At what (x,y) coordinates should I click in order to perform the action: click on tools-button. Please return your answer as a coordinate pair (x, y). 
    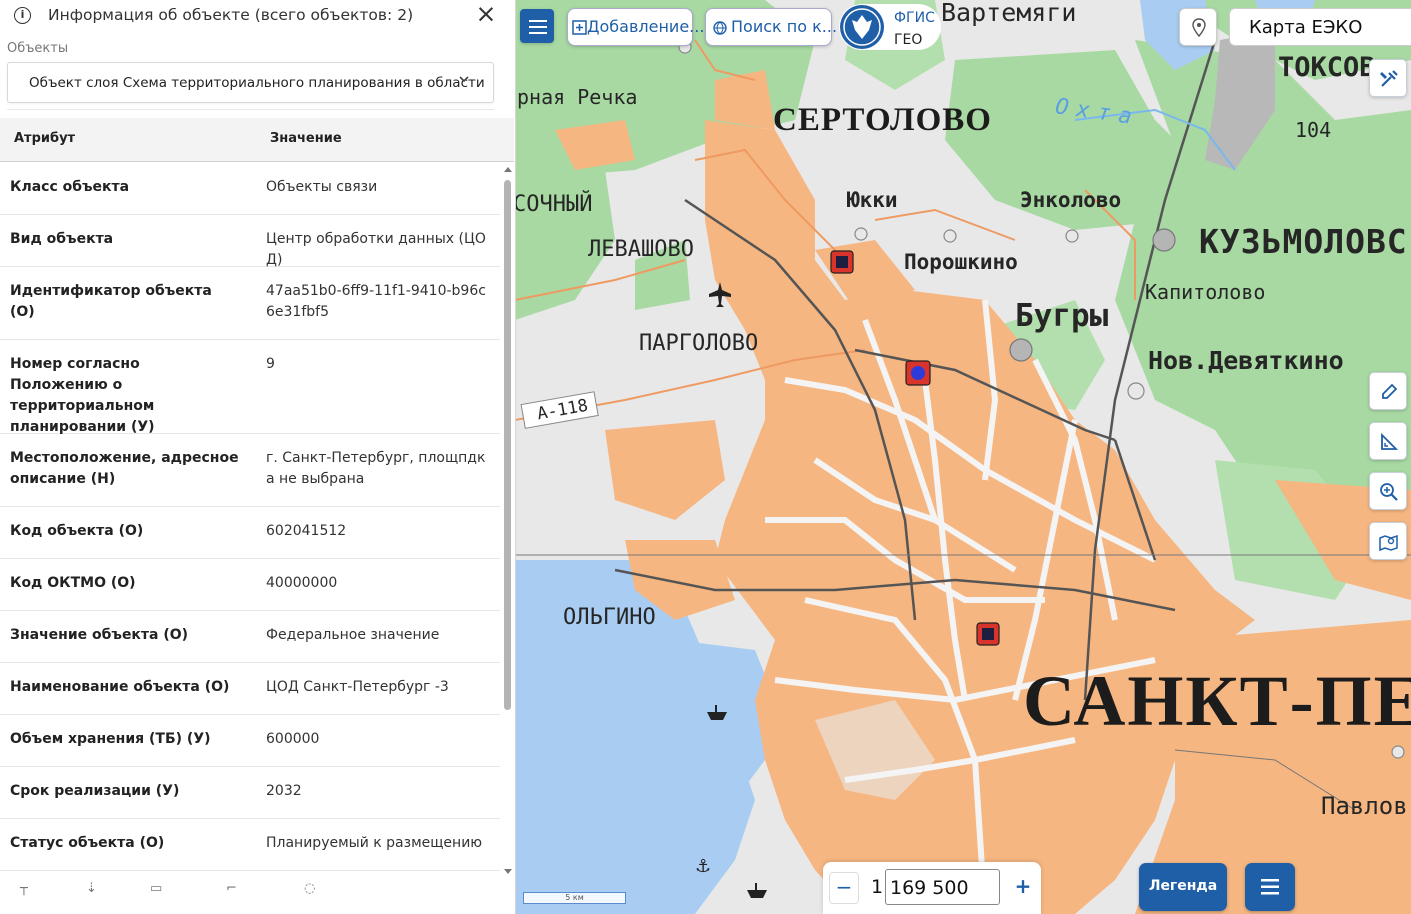
    Looking at the image, I should click on (1388, 78).